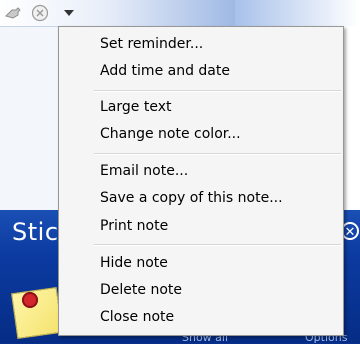 Image resolution: width=360 pixels, height=344 pixels. Describe the element at coordinates (165, 71) in the screenshot. I see `menu-item-add-time-date: Add time and date` at that location.